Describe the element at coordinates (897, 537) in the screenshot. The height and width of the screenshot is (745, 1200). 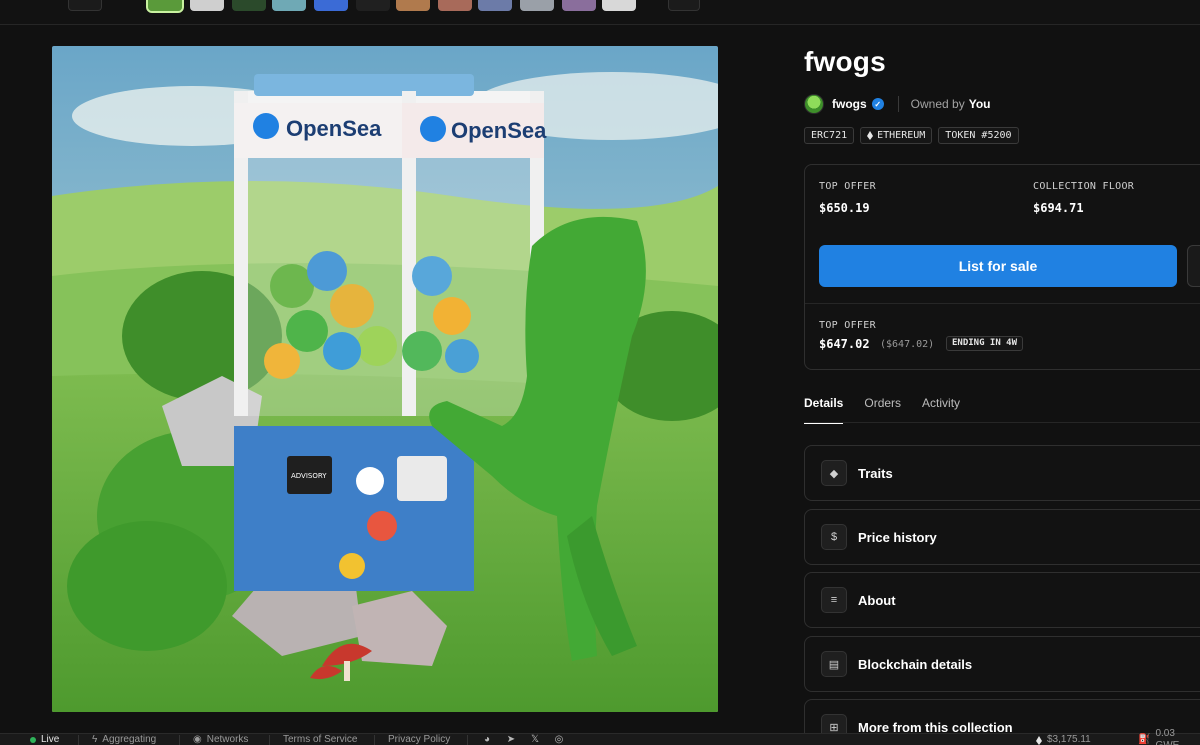
I see `price-history-label: Price history` at that location.